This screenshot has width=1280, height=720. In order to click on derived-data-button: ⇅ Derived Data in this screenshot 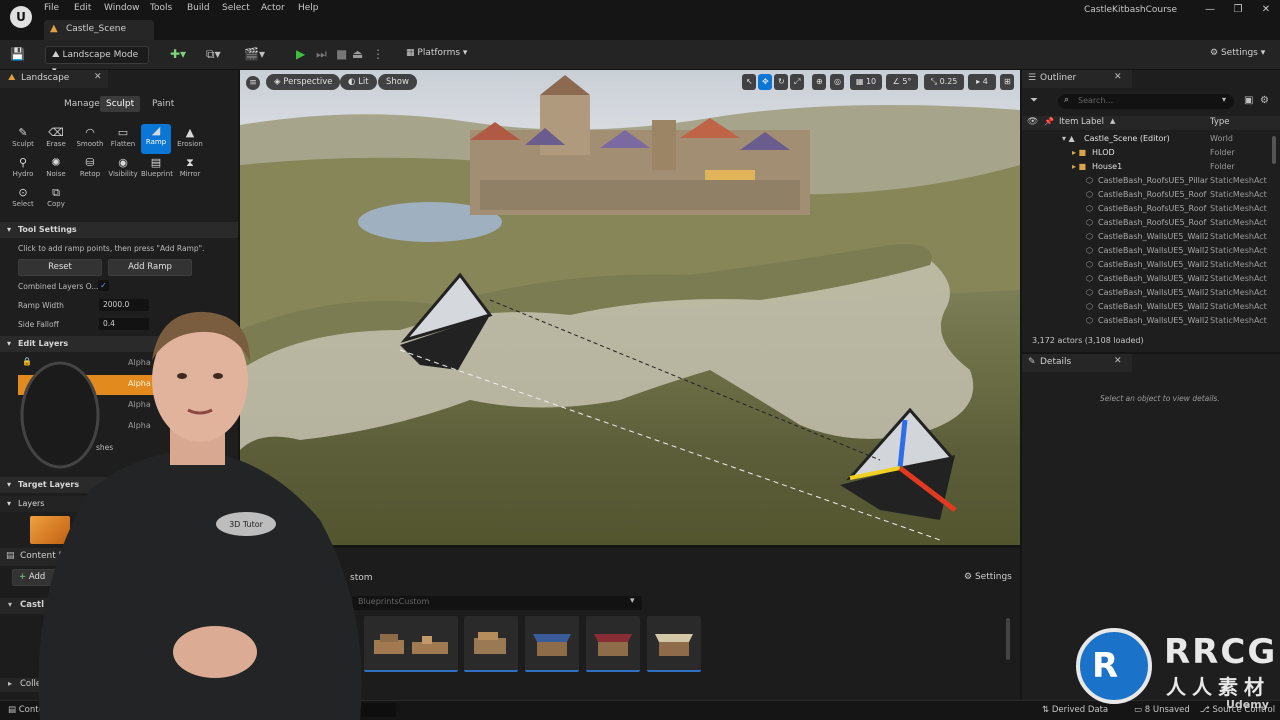, I will do `click(1075, 710)`.